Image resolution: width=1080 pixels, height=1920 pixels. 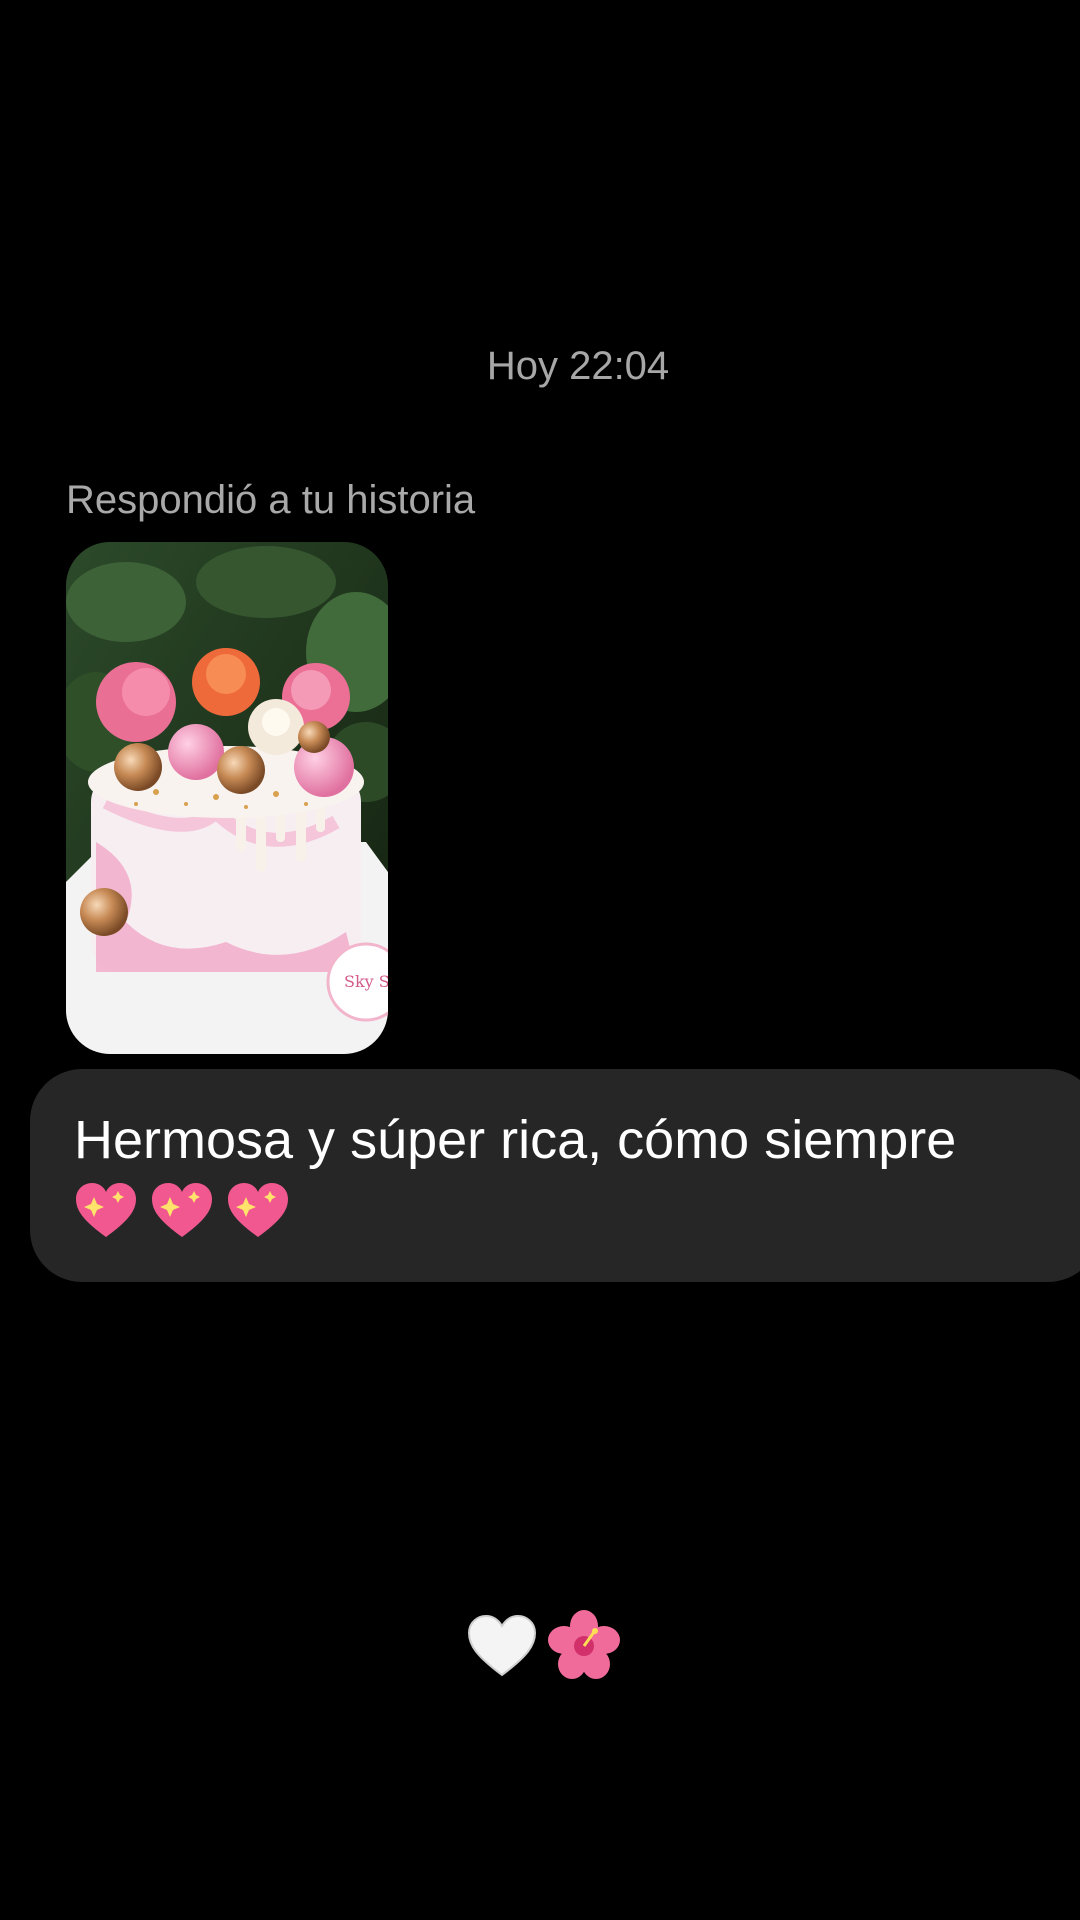 What do you see at coordinates (515, 1140) in the screenshot?
I see `message-text: Hermosa y súper rica, cómo siempre` at bounding box center [515, 1140].